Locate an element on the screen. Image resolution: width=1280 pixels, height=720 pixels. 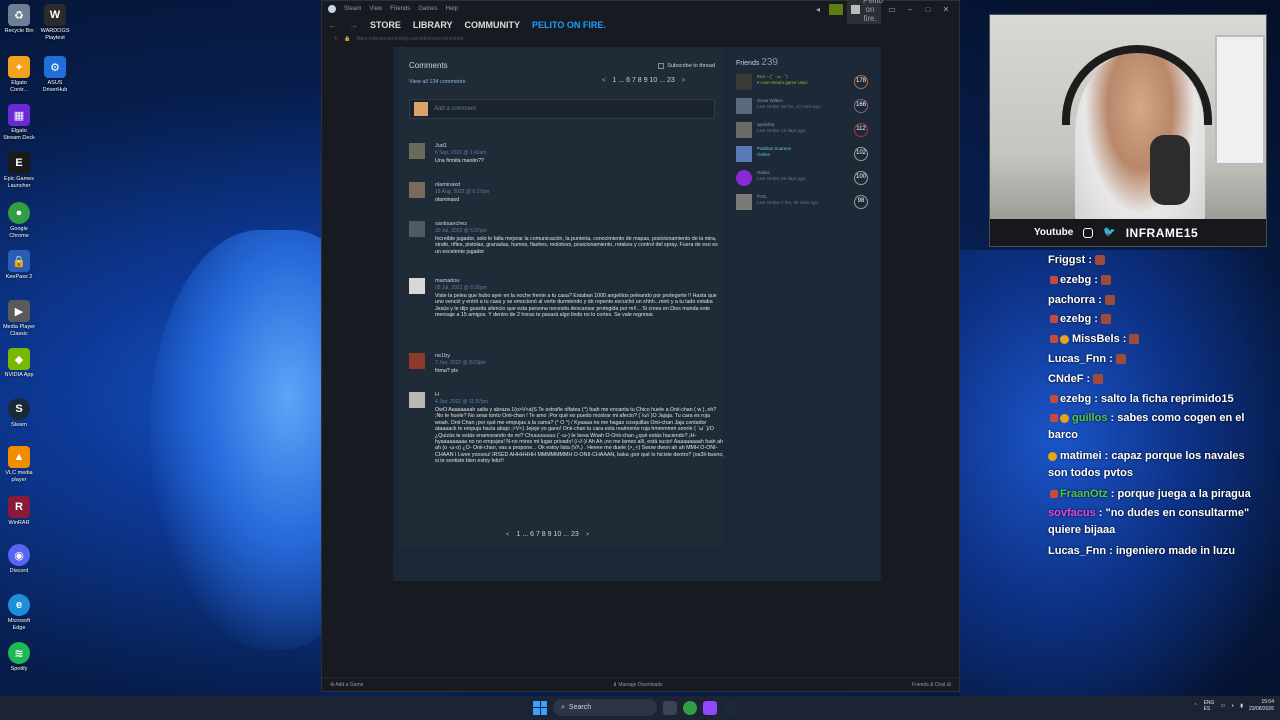
asus-icon: ⚙ is located at coordinates (55, 67).